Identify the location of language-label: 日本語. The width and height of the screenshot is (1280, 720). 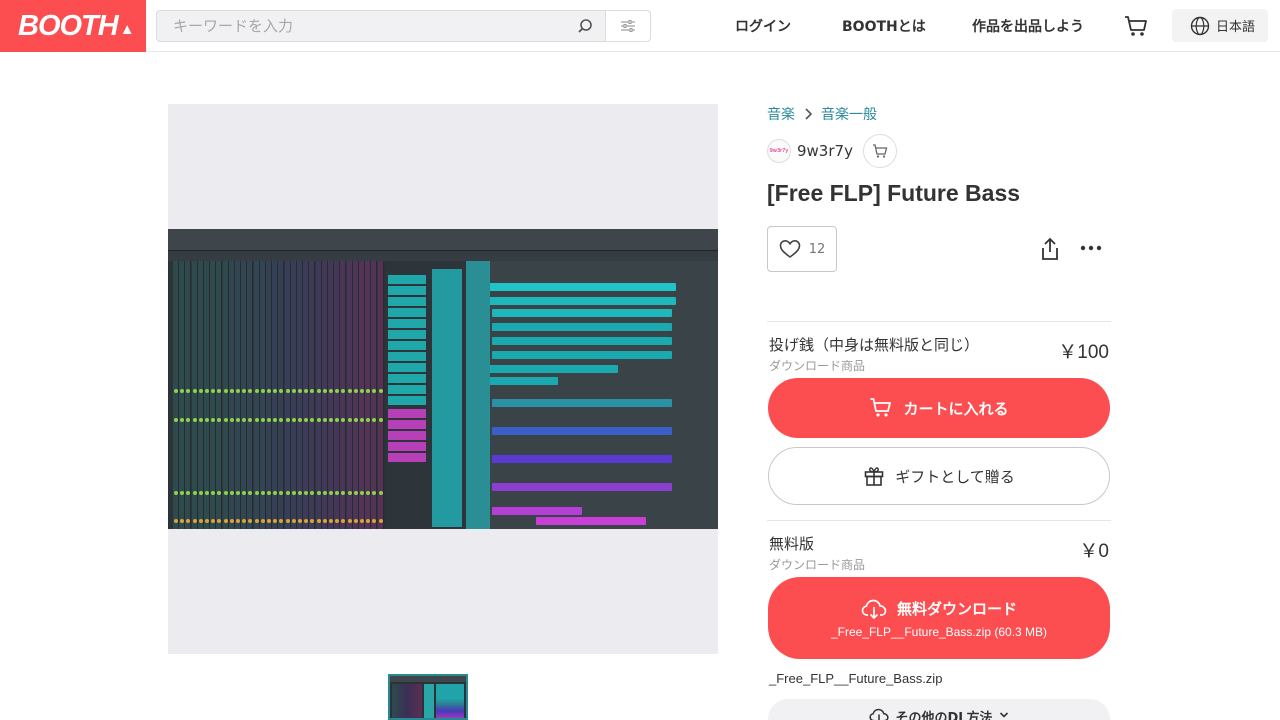
(1236, 27).